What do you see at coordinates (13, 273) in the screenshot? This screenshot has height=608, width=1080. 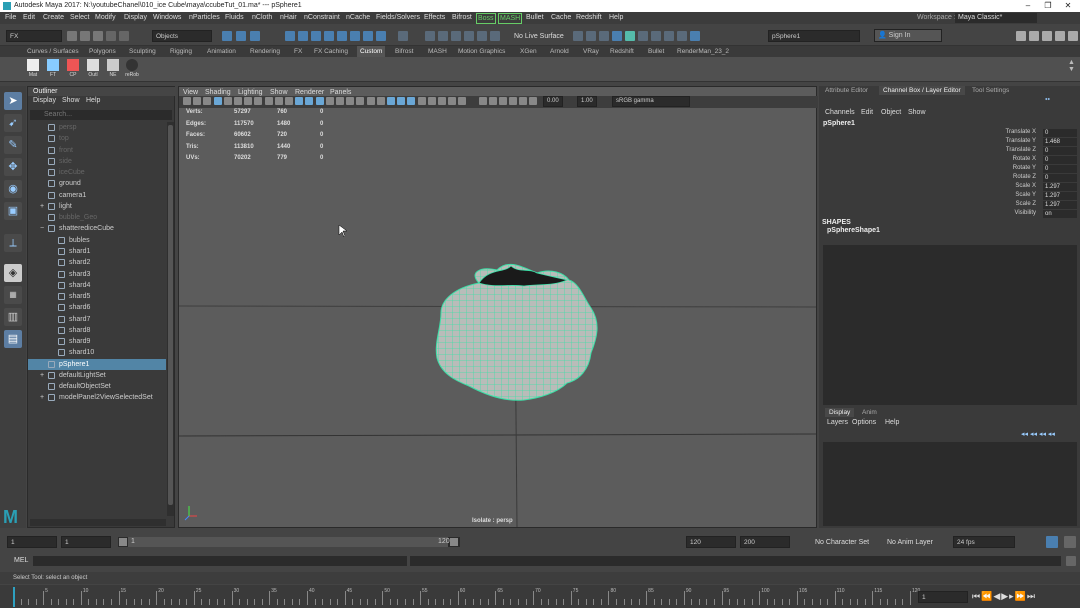 I see `single-view-layout-icon: ◈` at bounding box center [13, 273].